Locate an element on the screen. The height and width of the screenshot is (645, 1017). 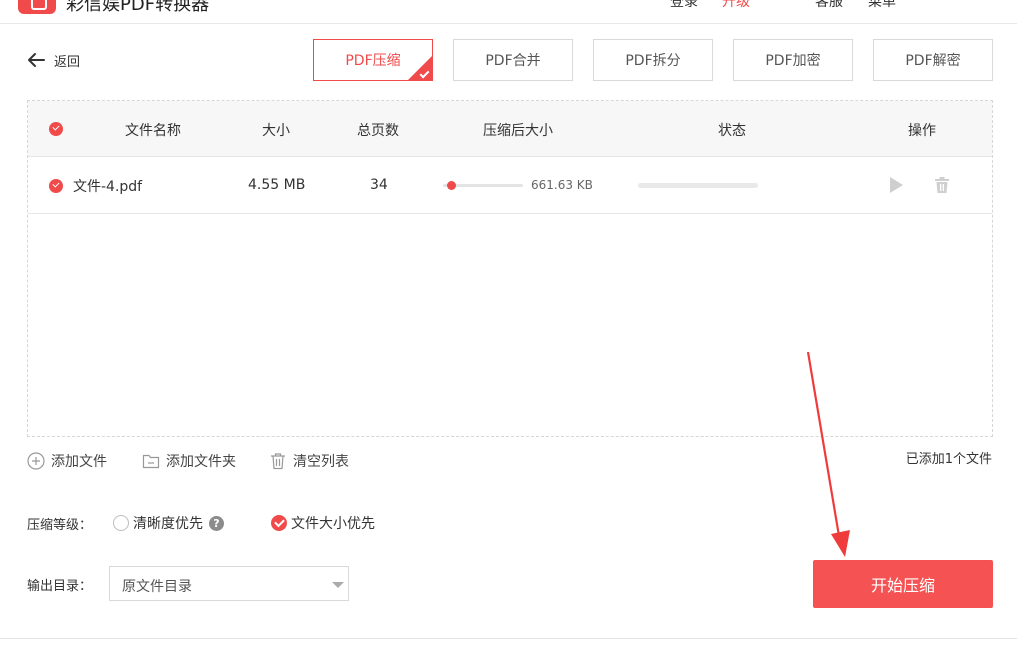
chevron-down-icon is located at coordinates (338, 585).